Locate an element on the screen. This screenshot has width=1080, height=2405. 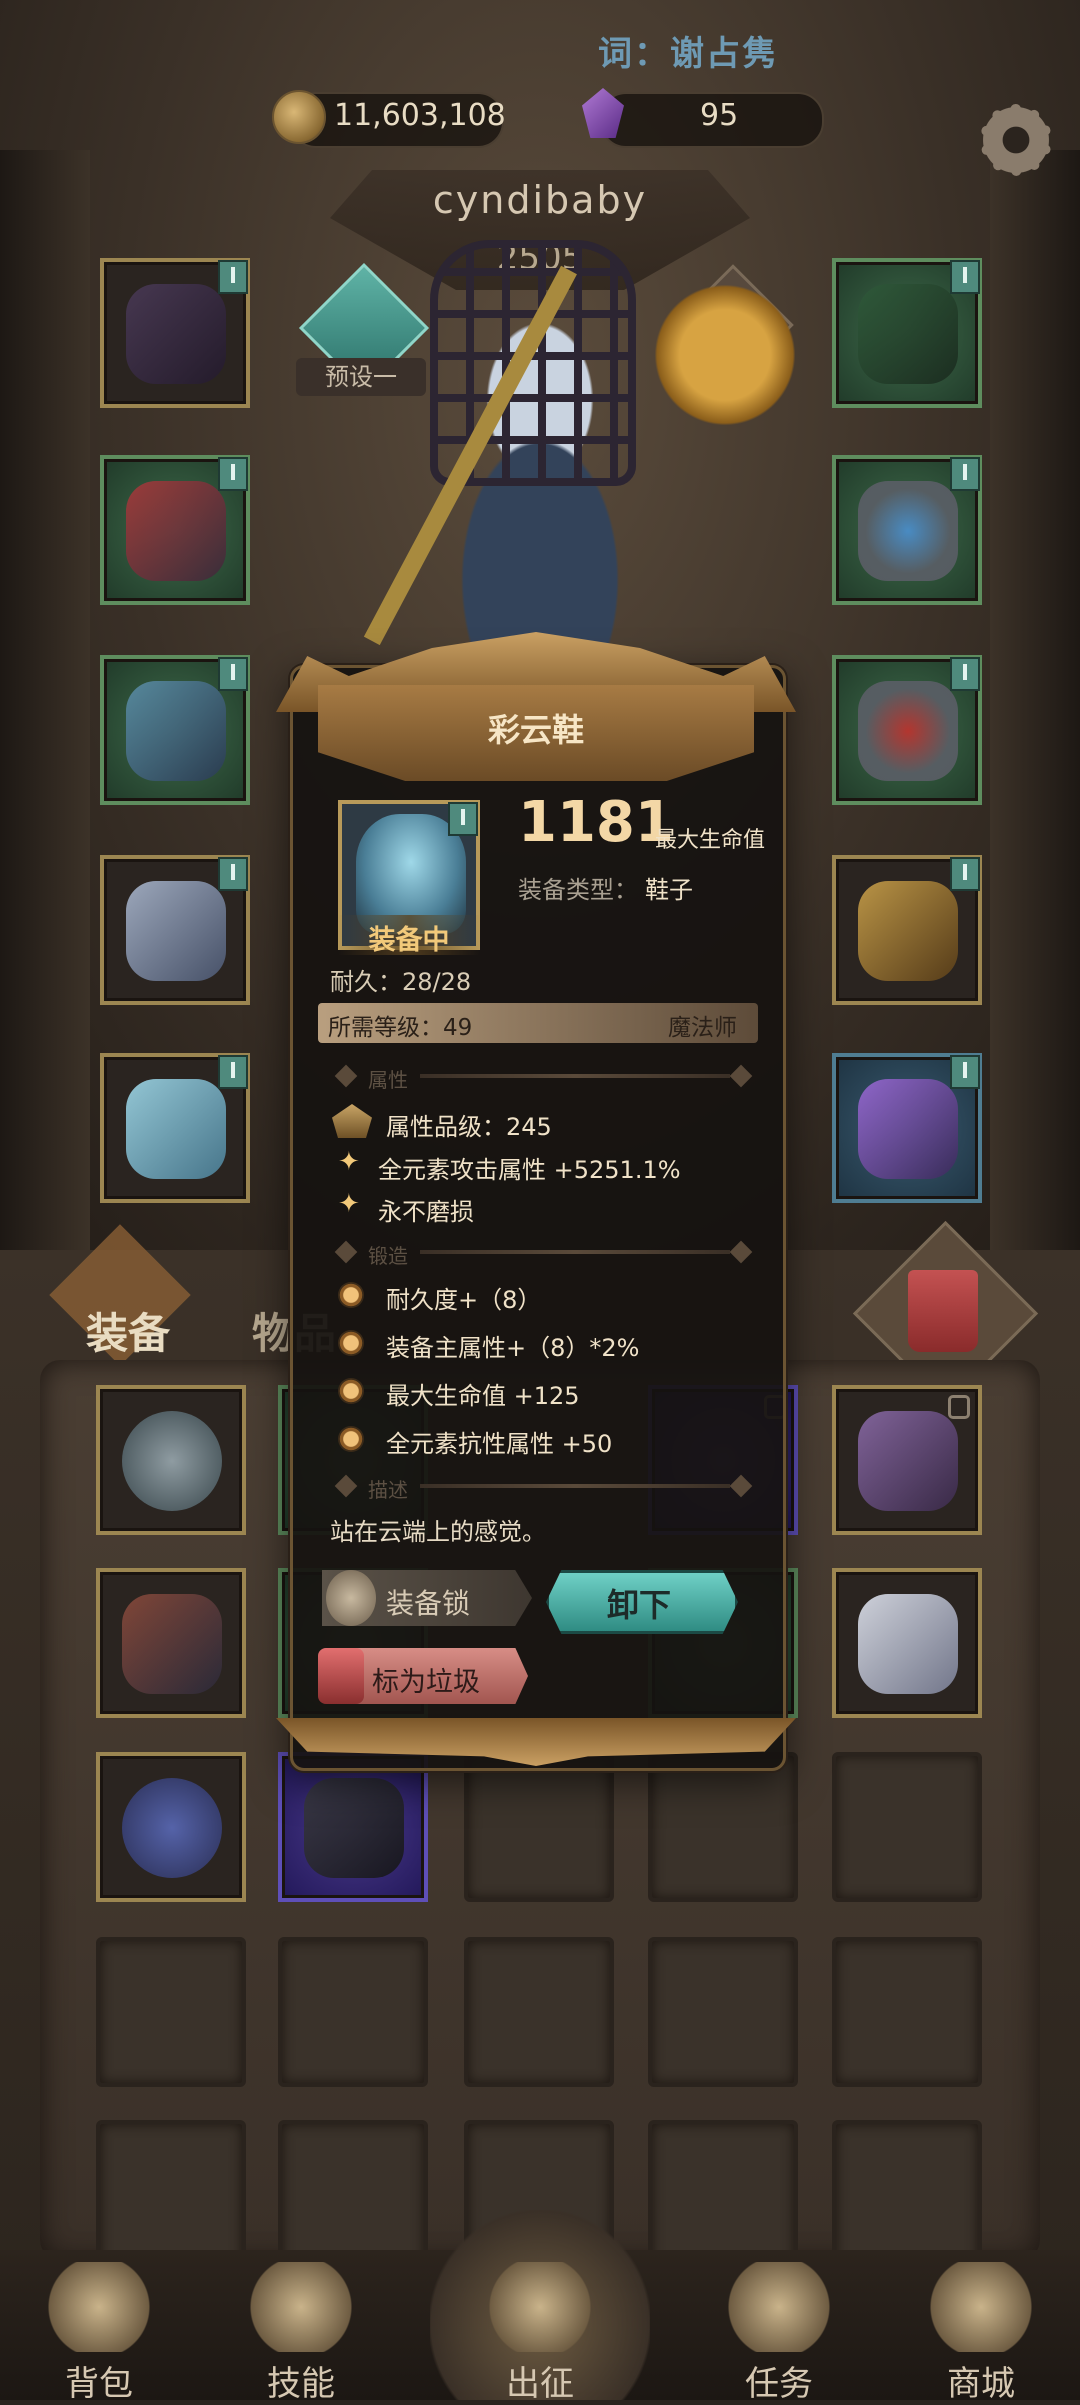
robe-icon is located at coordinates (176, 931).